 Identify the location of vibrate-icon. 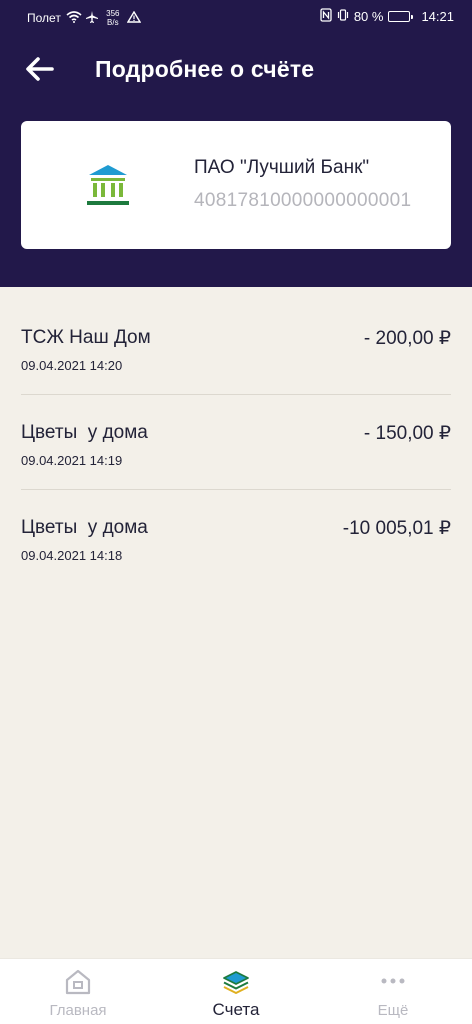
(343, 16).